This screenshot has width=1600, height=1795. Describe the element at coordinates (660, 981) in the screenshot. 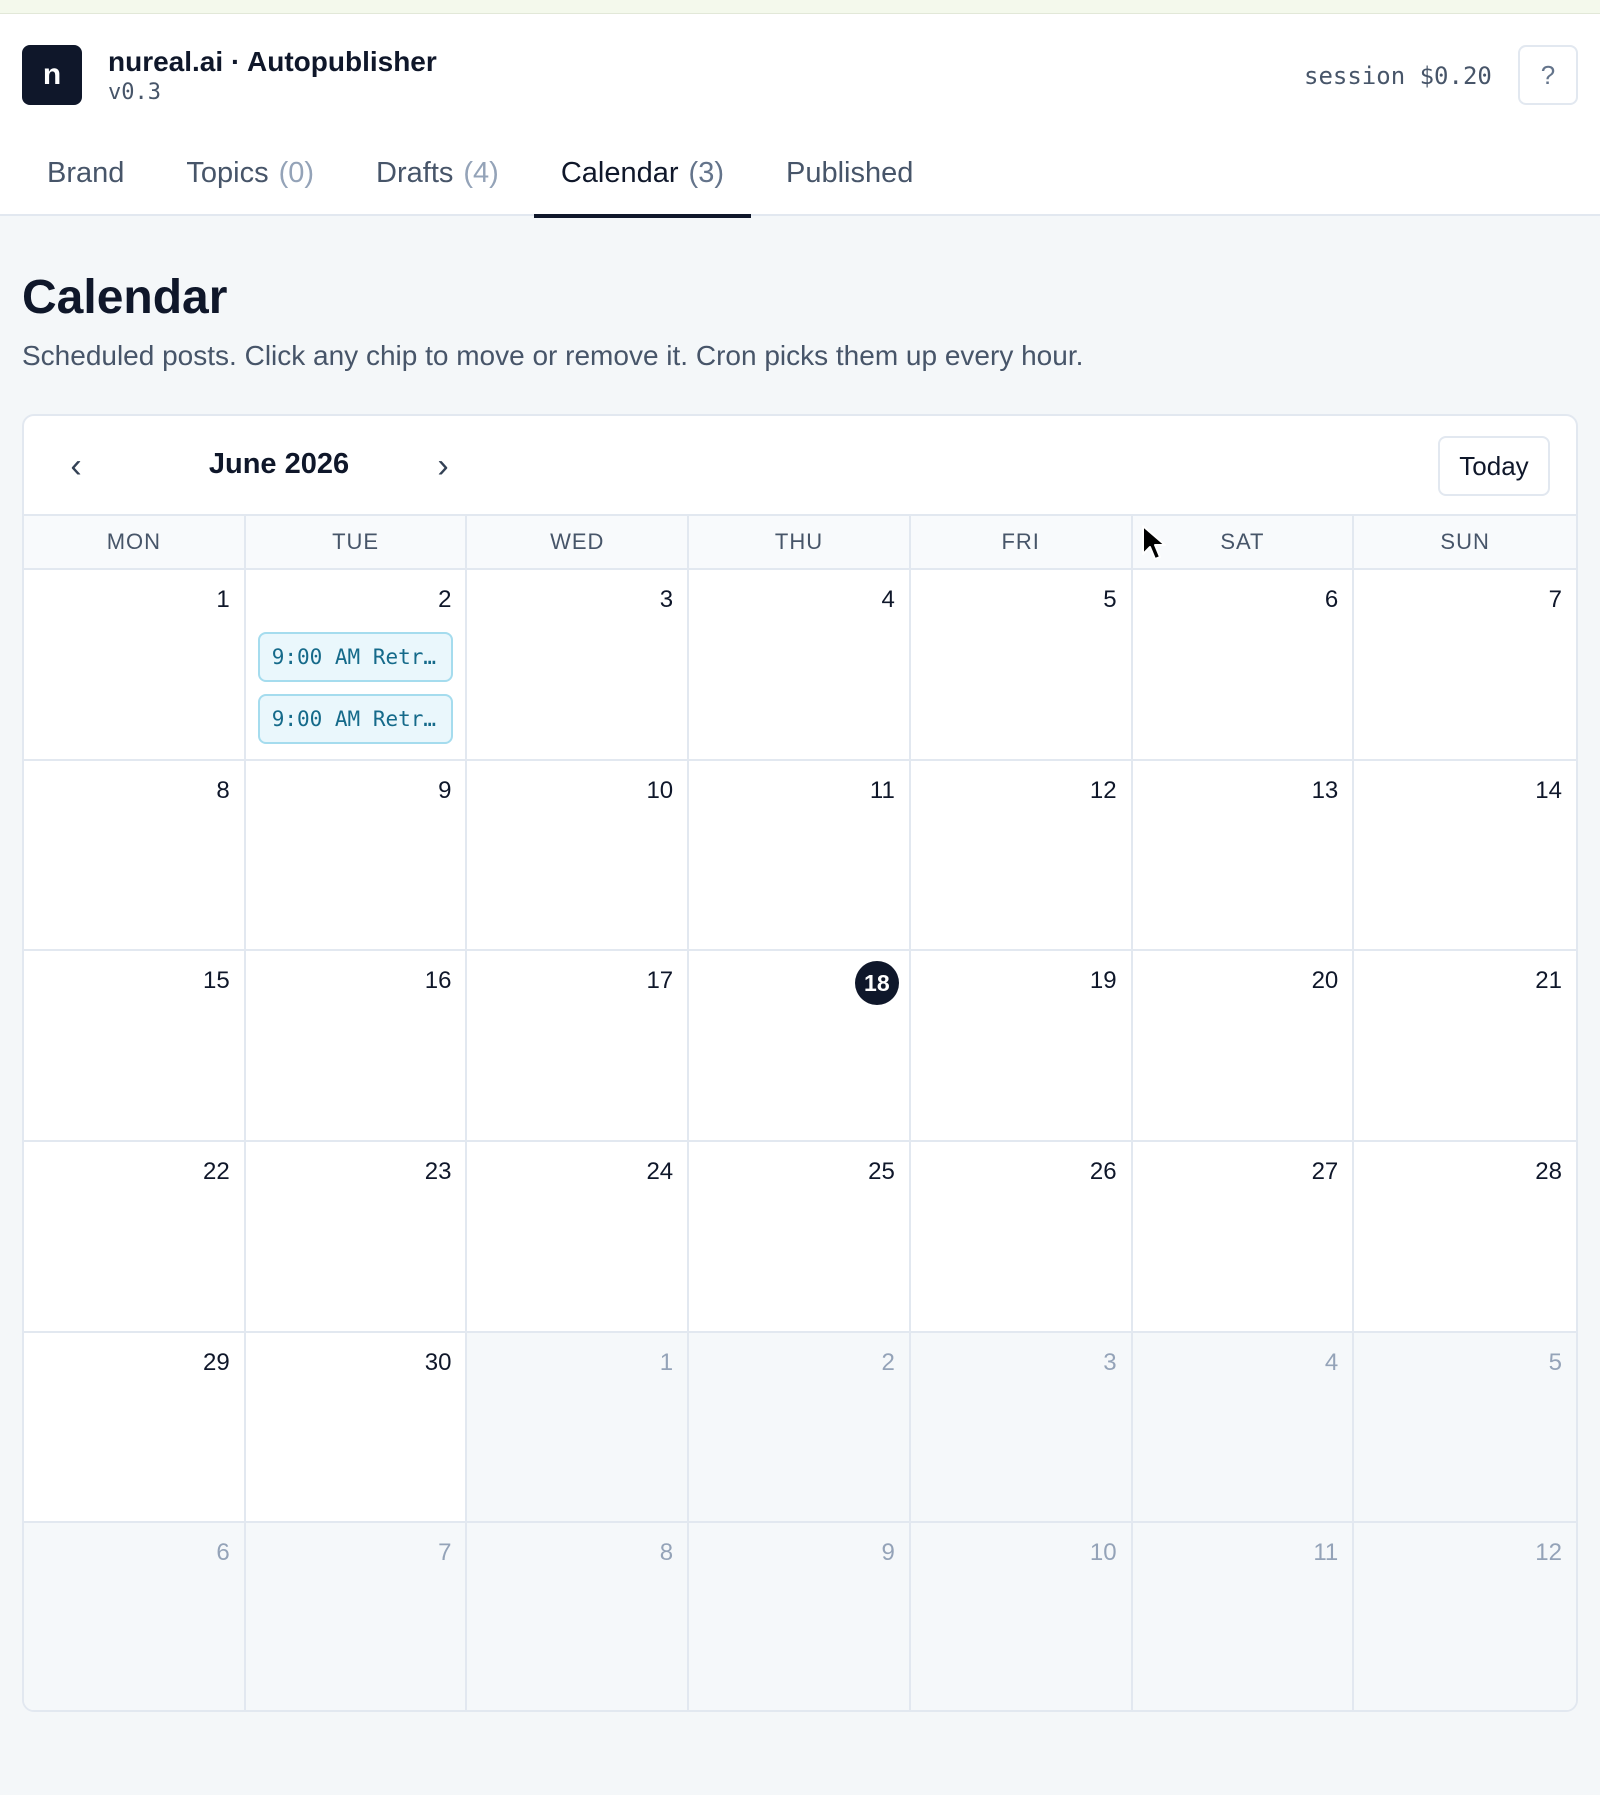

I see `day-number: 17` at that location.